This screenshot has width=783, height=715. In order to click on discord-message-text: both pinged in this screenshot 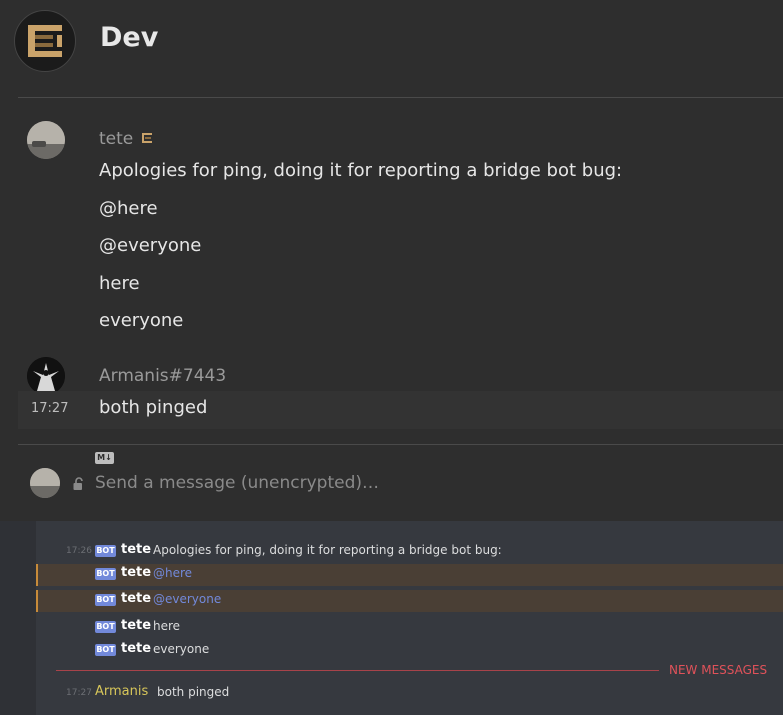, I will do `click(193, 692)`.